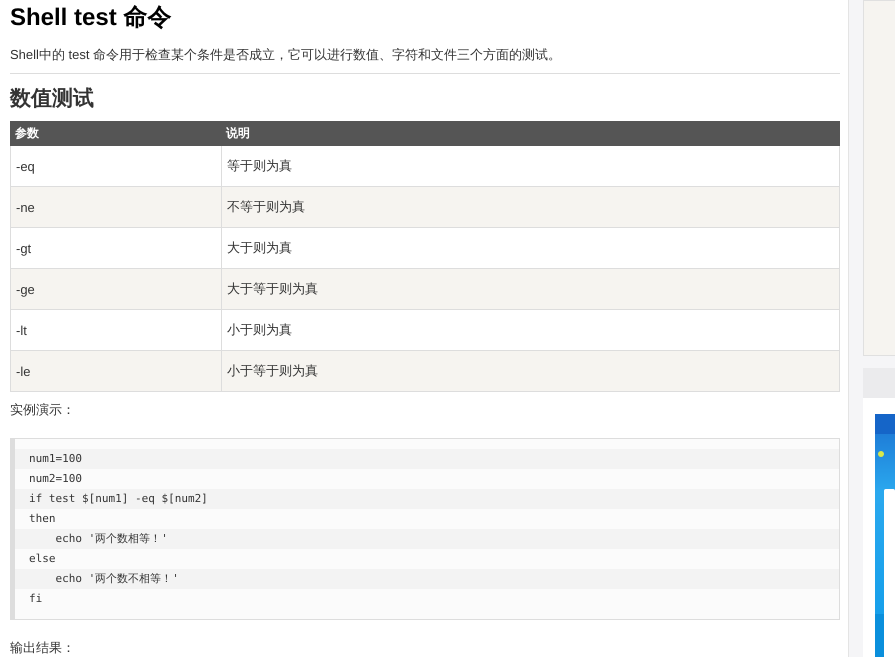 Image resolution: width=895 pixels, height=657 pixels. Describe the element at coordinates (36, 599) in the screenshot. I see `code-line: fi` at that location.